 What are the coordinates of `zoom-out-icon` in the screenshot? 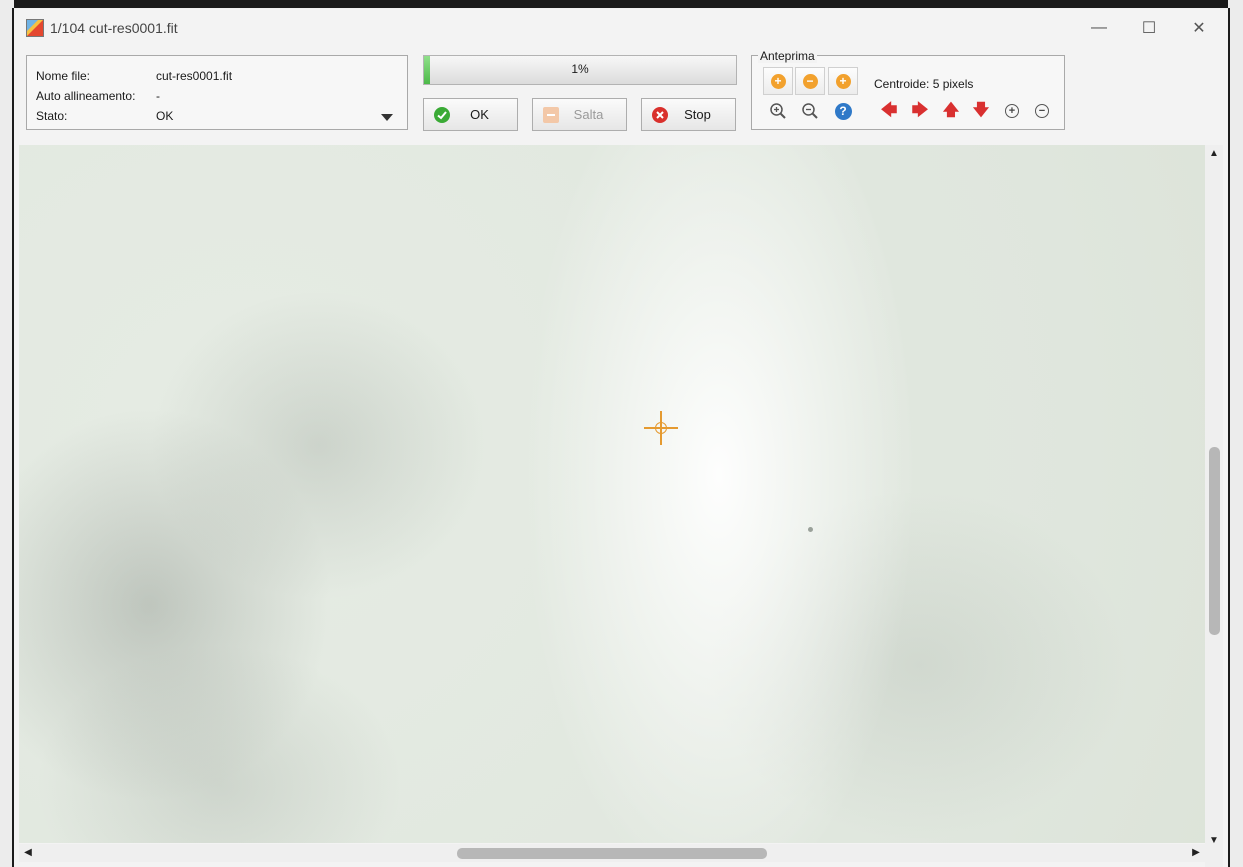 It's located at (810, 111).